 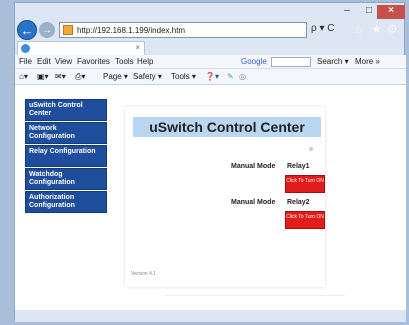 I want to click on forward-button: →, so click(x=47, y=30).